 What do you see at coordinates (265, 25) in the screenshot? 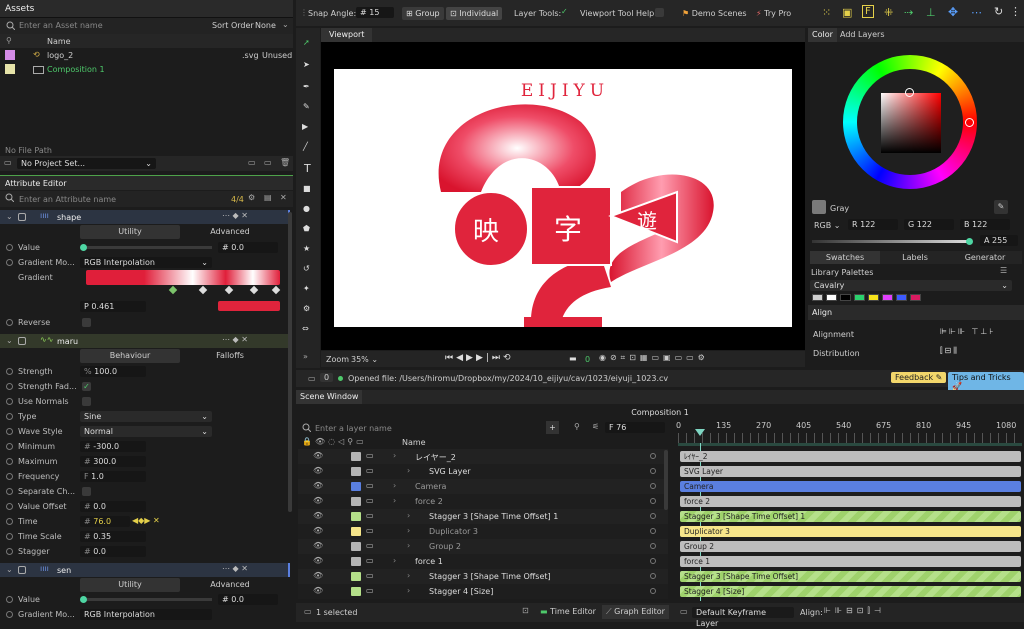
I see `sort-order-select: None` at bounding box center [265, 25].